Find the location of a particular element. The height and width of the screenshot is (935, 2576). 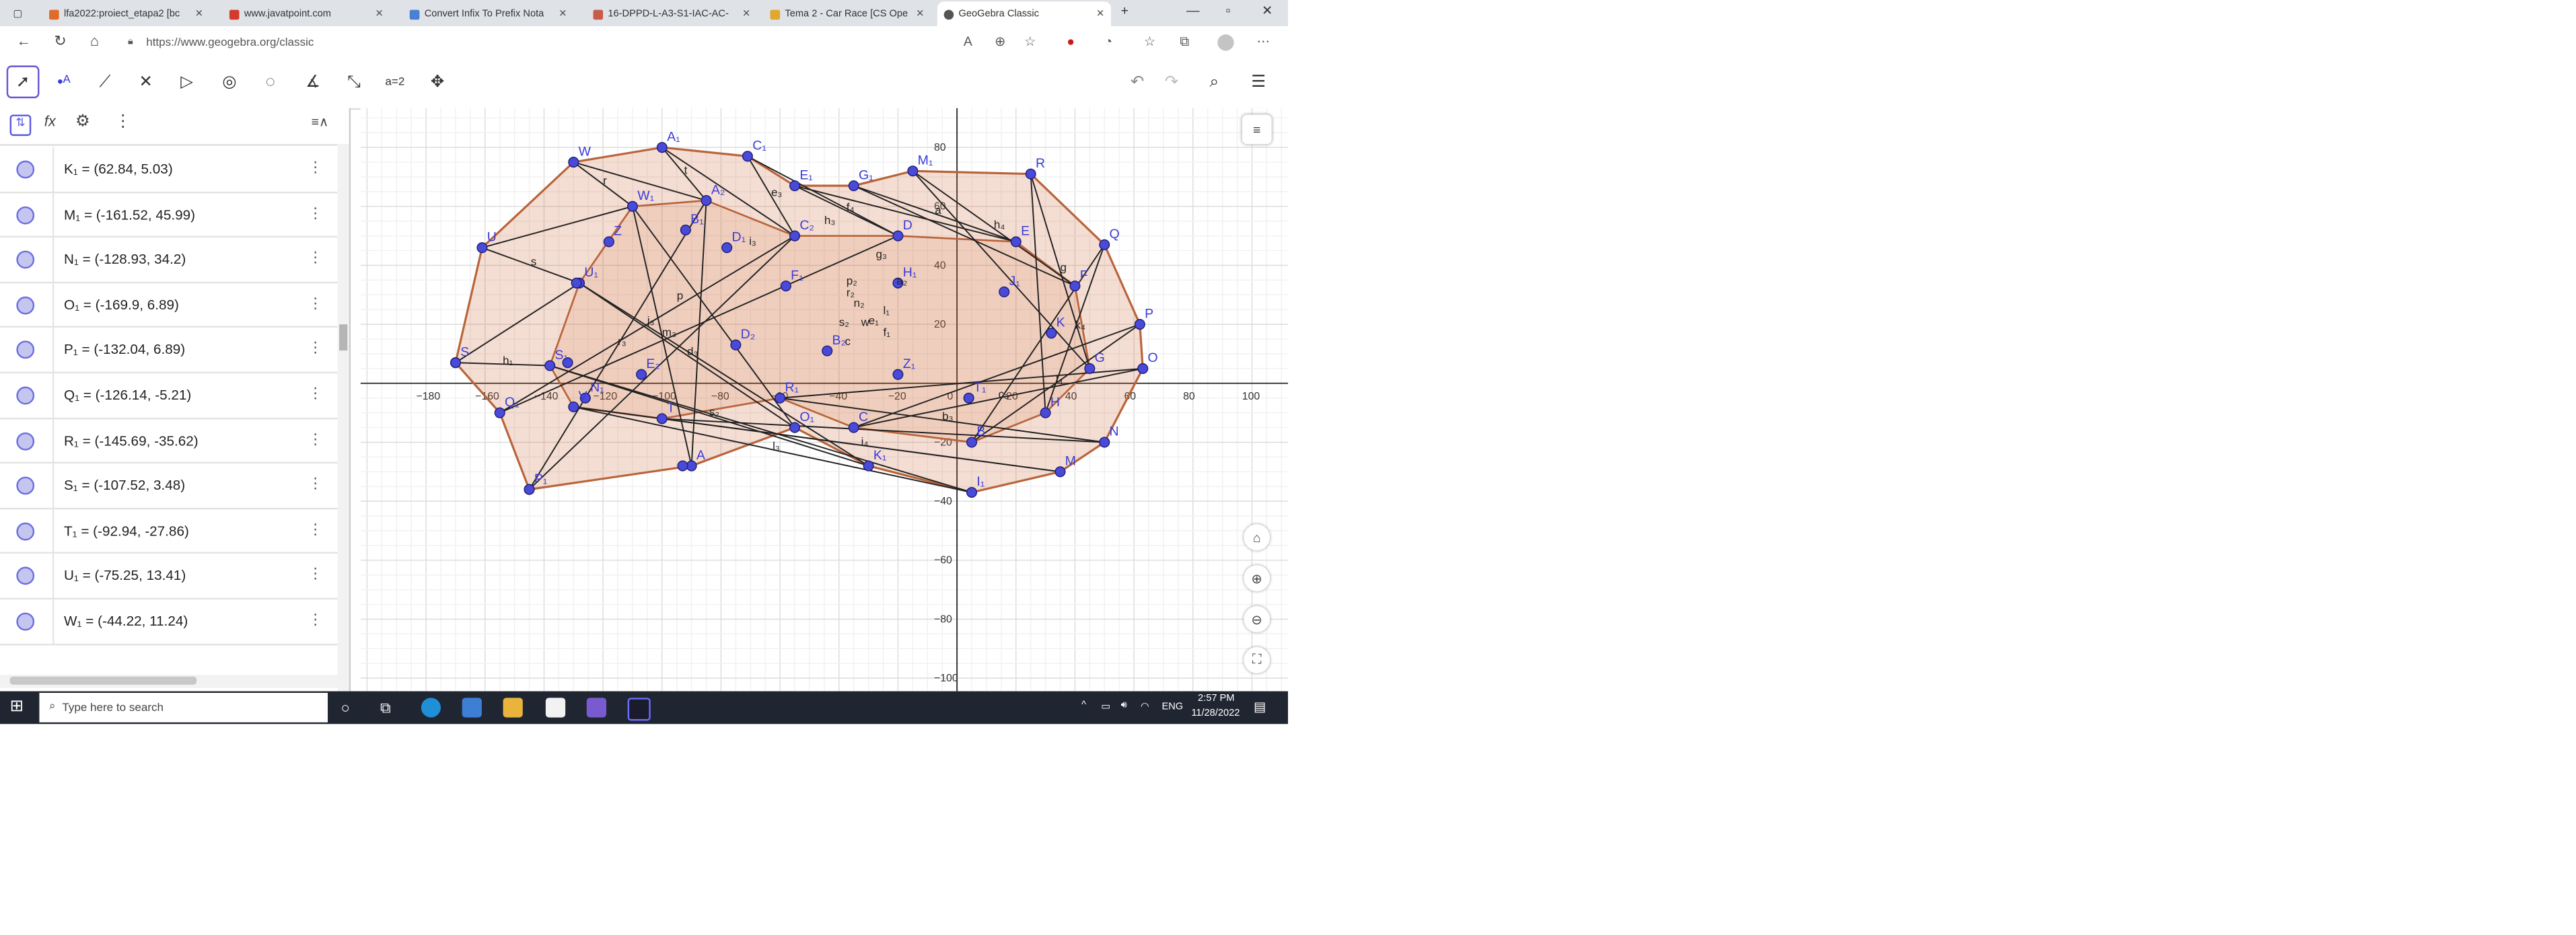

scroll-thumb is located at coordinates (343, 337).